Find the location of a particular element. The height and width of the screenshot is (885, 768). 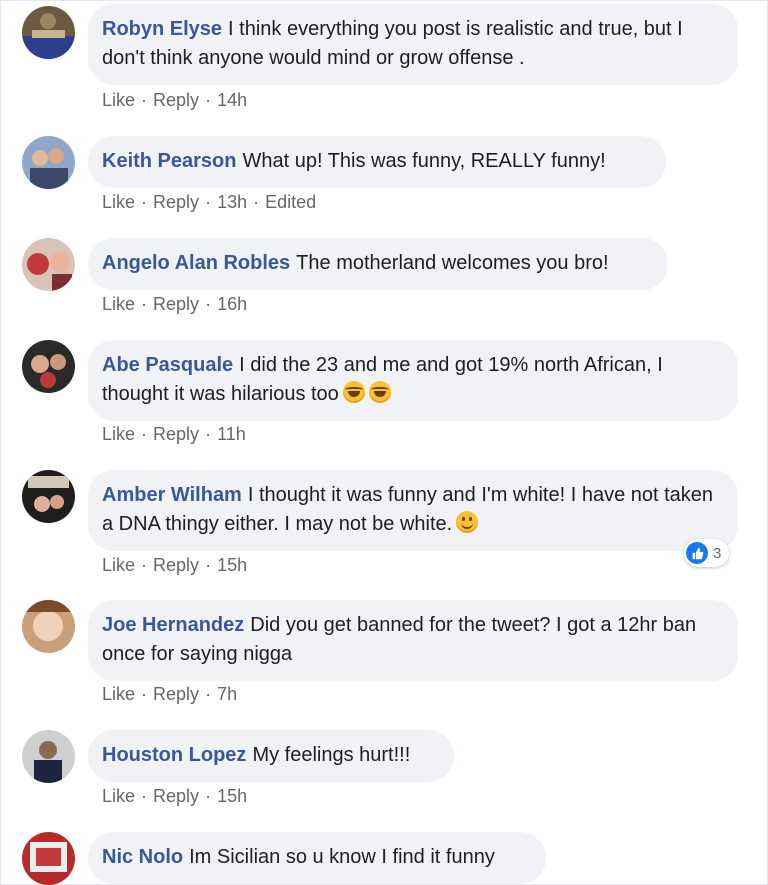

comment-text: Im Sicilian so u know I find it funny is located at coordinates (342, 857).